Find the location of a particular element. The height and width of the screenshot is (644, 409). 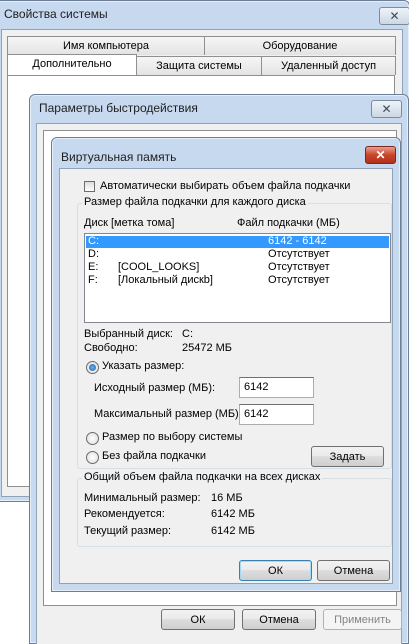

max-size-input: 6142 is located at coordinates (276, 414).